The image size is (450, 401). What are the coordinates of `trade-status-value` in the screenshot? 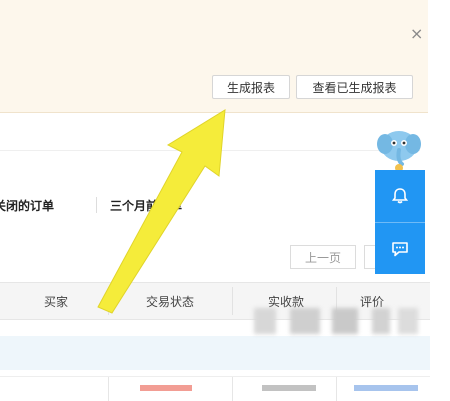 It's located at (166, 388).